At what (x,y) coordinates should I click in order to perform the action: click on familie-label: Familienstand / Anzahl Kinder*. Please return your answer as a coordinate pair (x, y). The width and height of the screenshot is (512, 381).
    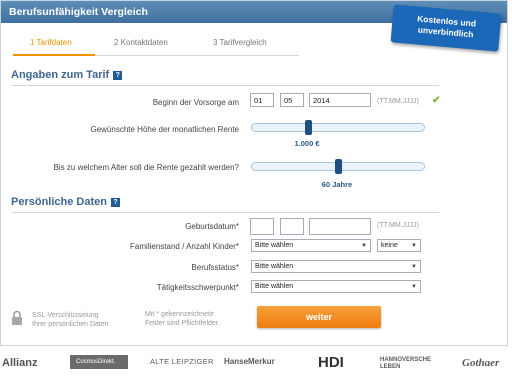
    Looking at the image, I should click on (184, 246).